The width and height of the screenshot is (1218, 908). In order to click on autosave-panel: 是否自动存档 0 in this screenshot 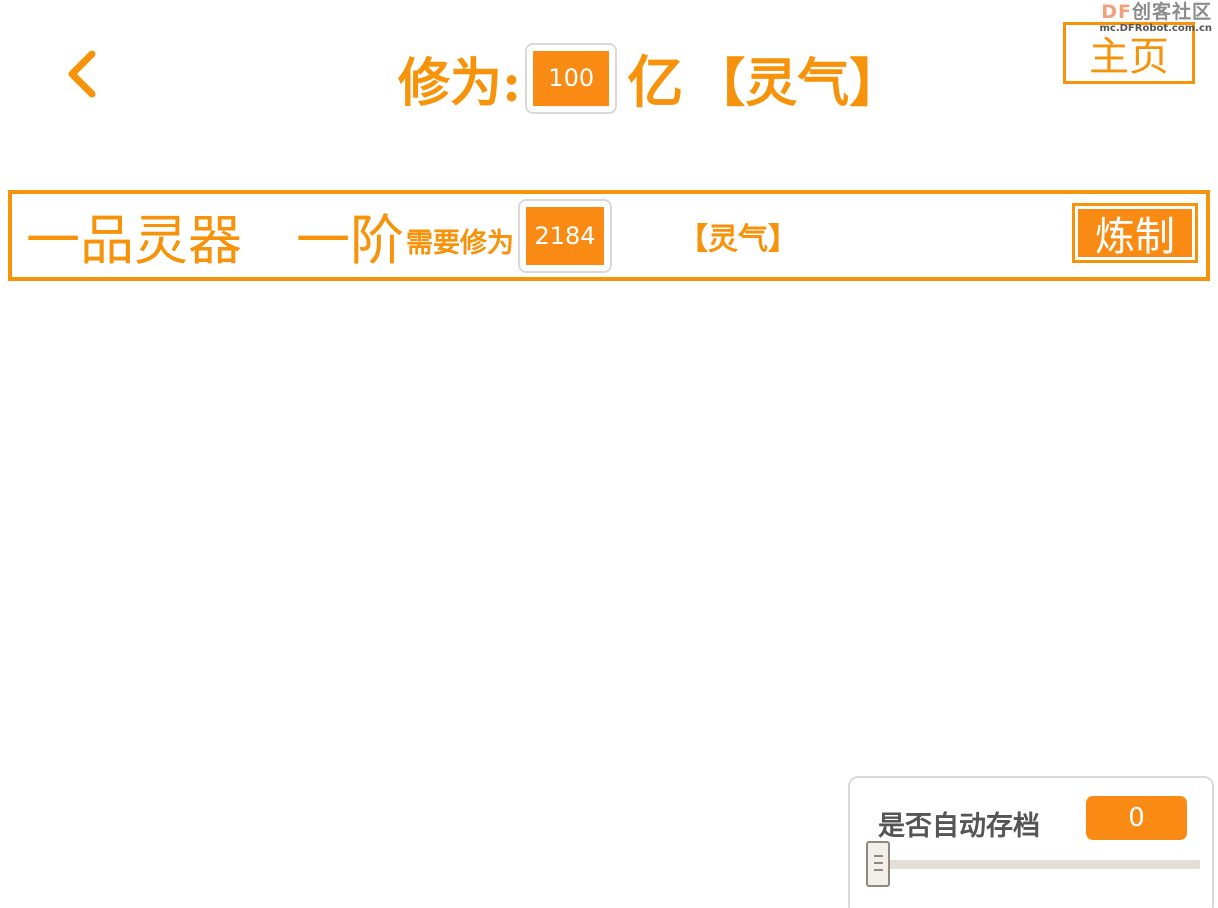, I will do `click(1031, 842)`.